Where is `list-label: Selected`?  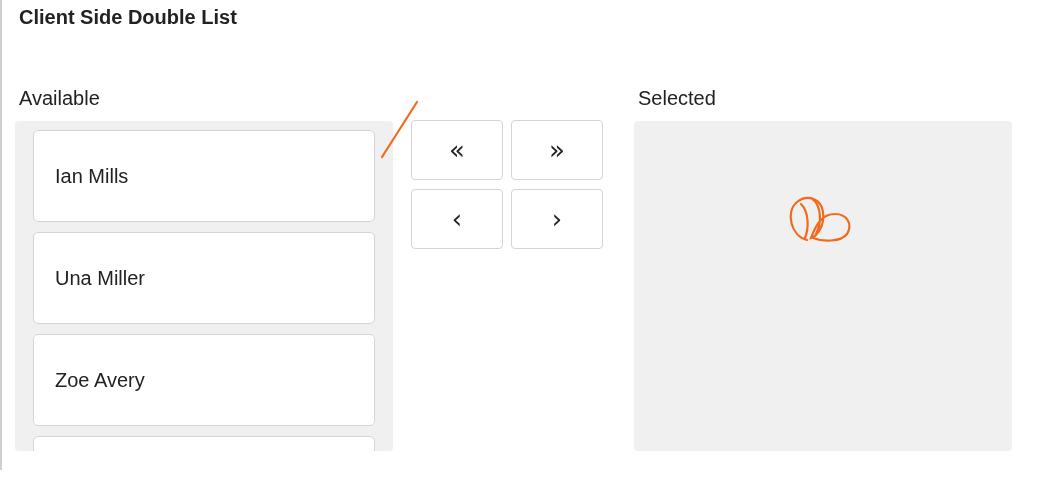 list-label: Selected is located at coordinates (677, 99).